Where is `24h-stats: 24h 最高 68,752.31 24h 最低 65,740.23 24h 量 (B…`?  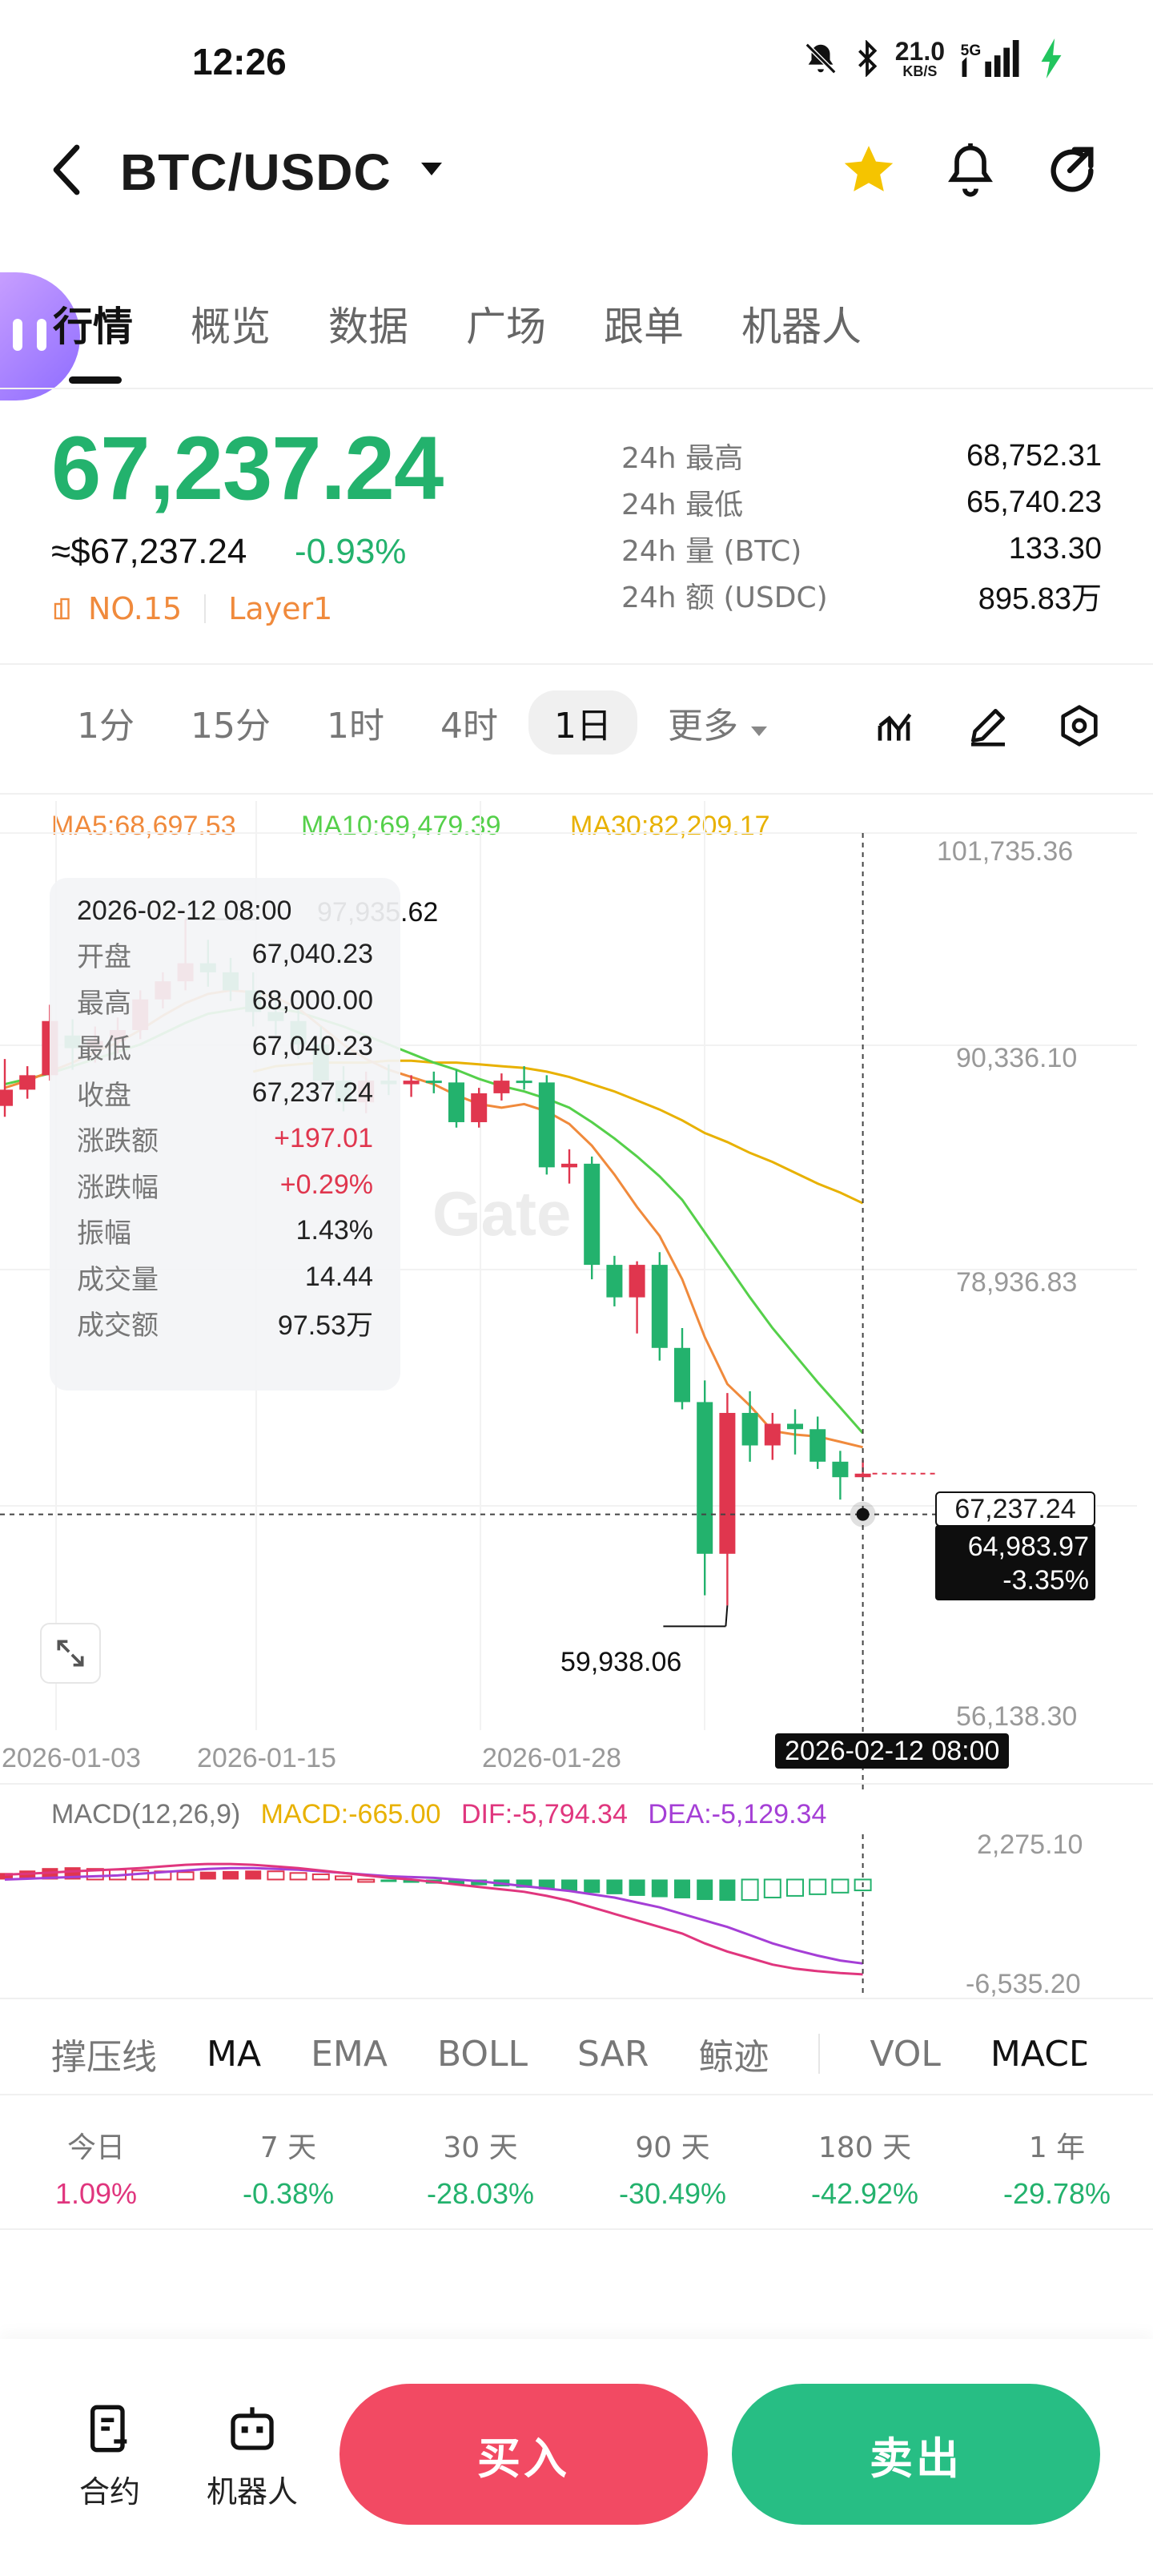 24h-stats: 24h 最高 68,752.31 24h 最低 65,740.23 24h 量 (B… is located at coordinates (861, 526).